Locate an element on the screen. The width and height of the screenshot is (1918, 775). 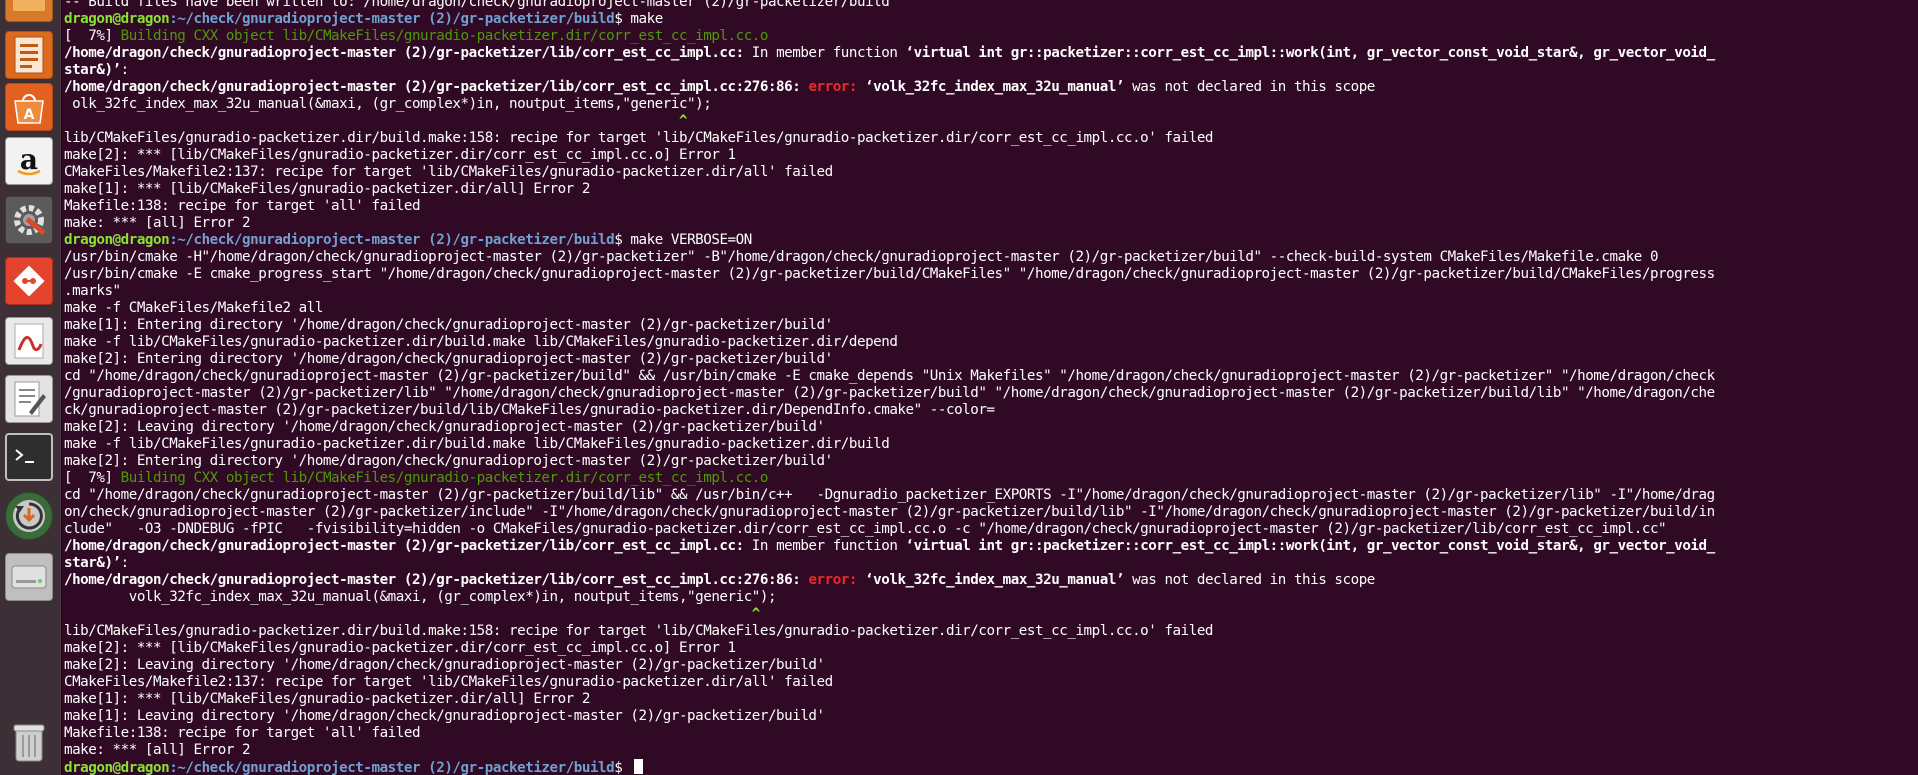
terminal-text: make: *** [all] Error 2 is located at coordinates (157, 223).